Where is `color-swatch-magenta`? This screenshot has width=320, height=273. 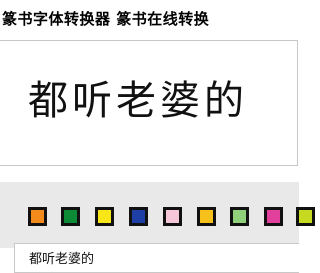
color-swatch-magenta is located at coordinates (273, 216).